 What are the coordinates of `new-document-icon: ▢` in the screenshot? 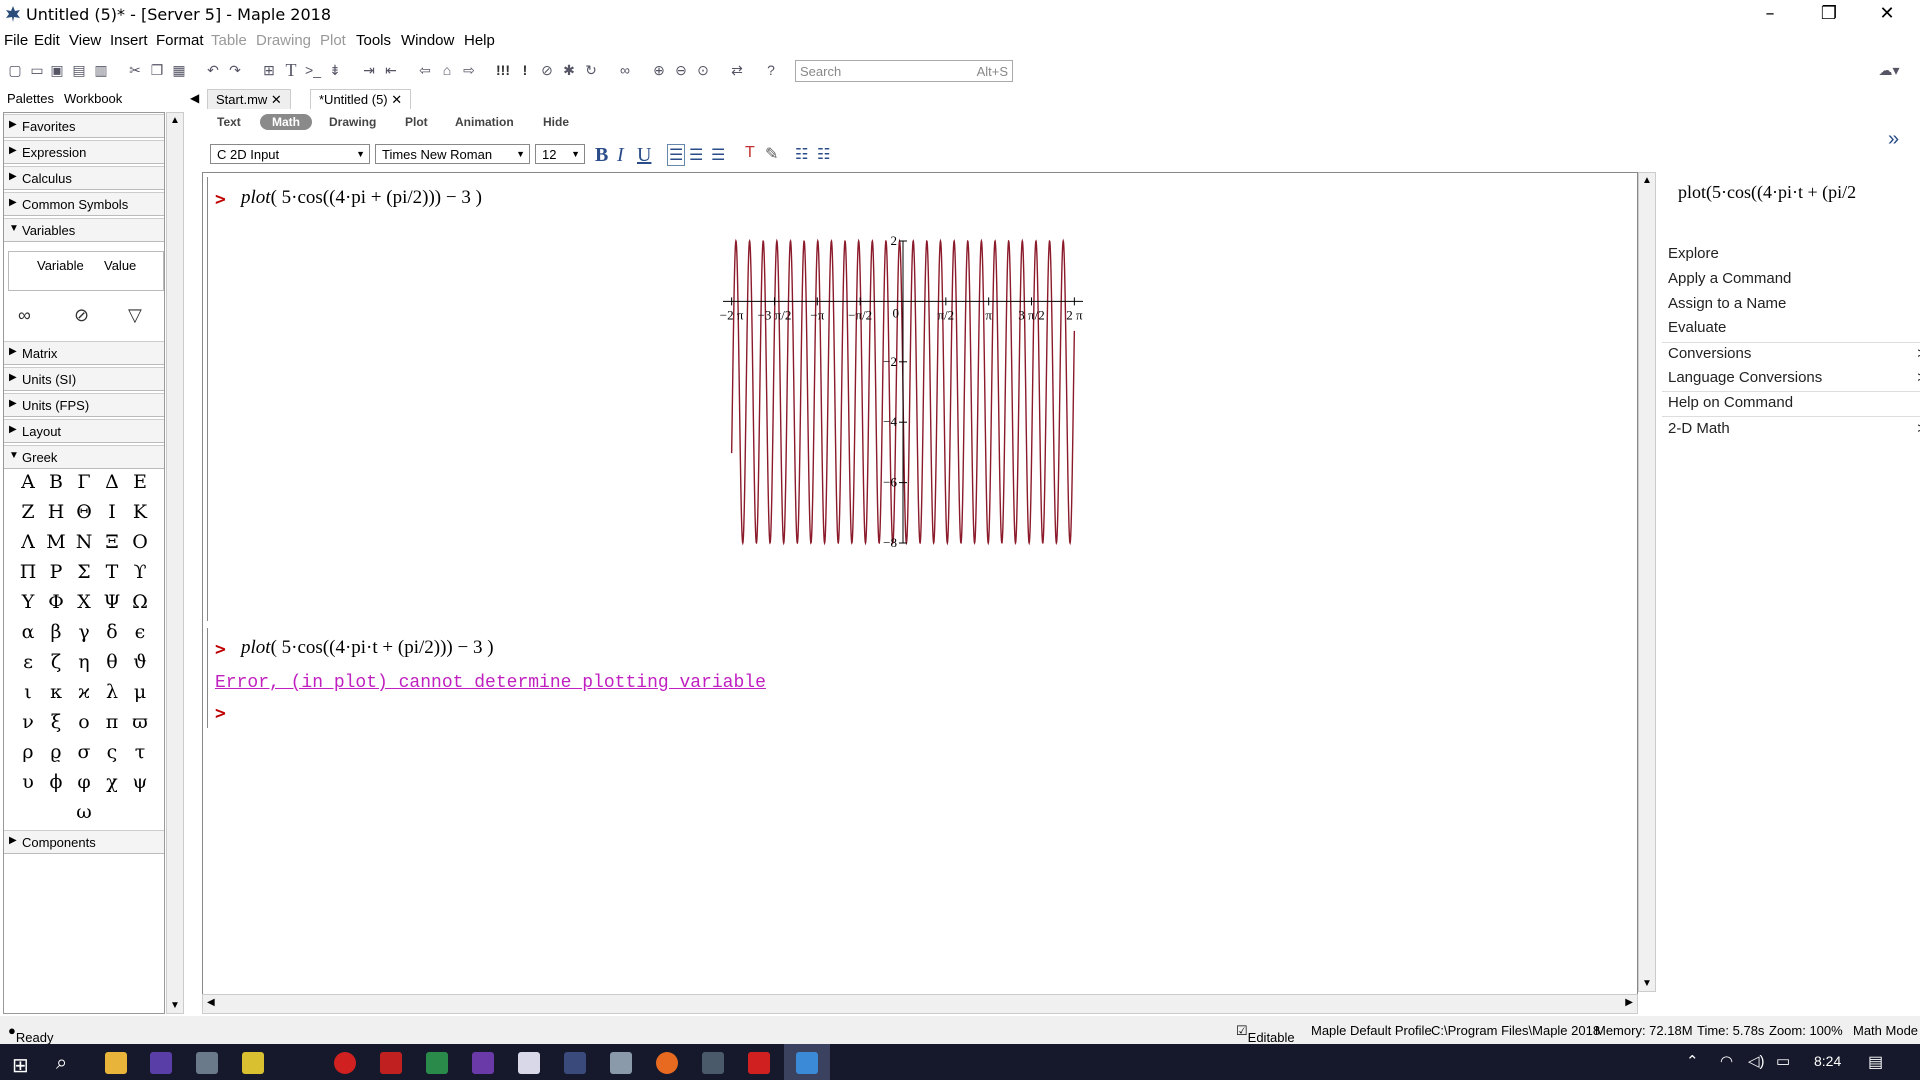 It's located at (15, 70).